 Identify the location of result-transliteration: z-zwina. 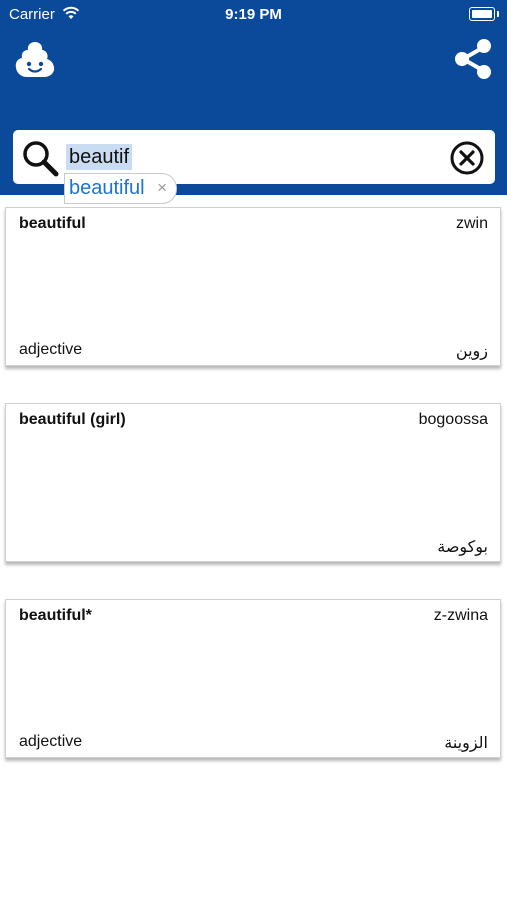
(460, 615).